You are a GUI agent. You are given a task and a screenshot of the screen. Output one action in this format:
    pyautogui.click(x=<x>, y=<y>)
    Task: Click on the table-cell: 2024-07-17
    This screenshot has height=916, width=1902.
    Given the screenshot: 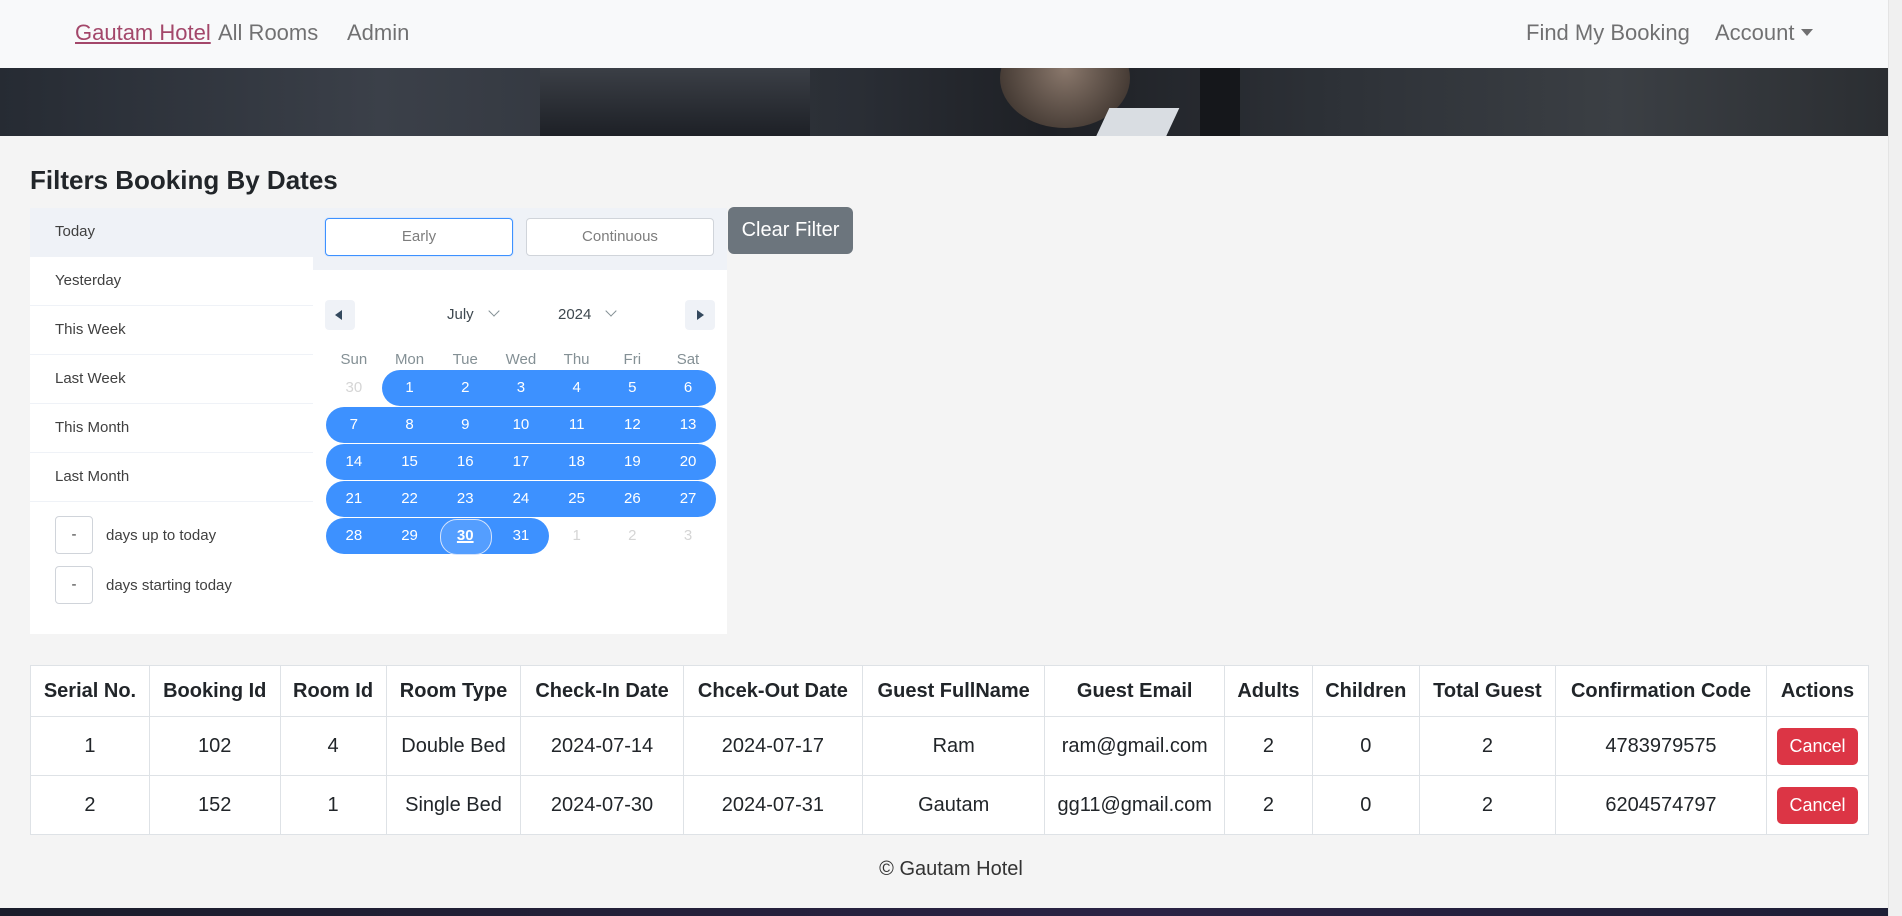 What is the action you would take?
    pyautogui.click(x=773, y=746)
    